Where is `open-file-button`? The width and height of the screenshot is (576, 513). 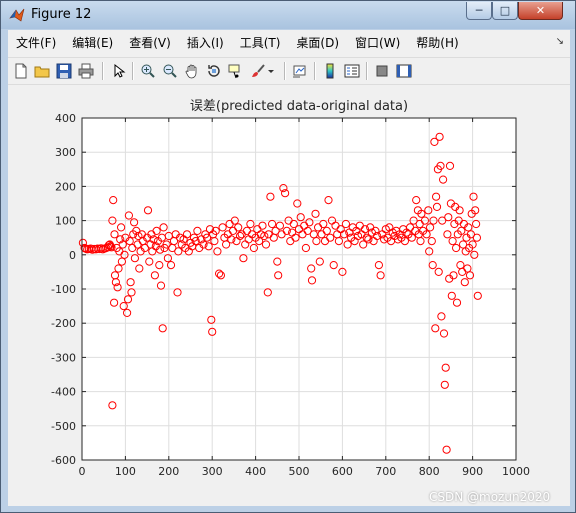
open-file-button is located at coordinates (42, 71).